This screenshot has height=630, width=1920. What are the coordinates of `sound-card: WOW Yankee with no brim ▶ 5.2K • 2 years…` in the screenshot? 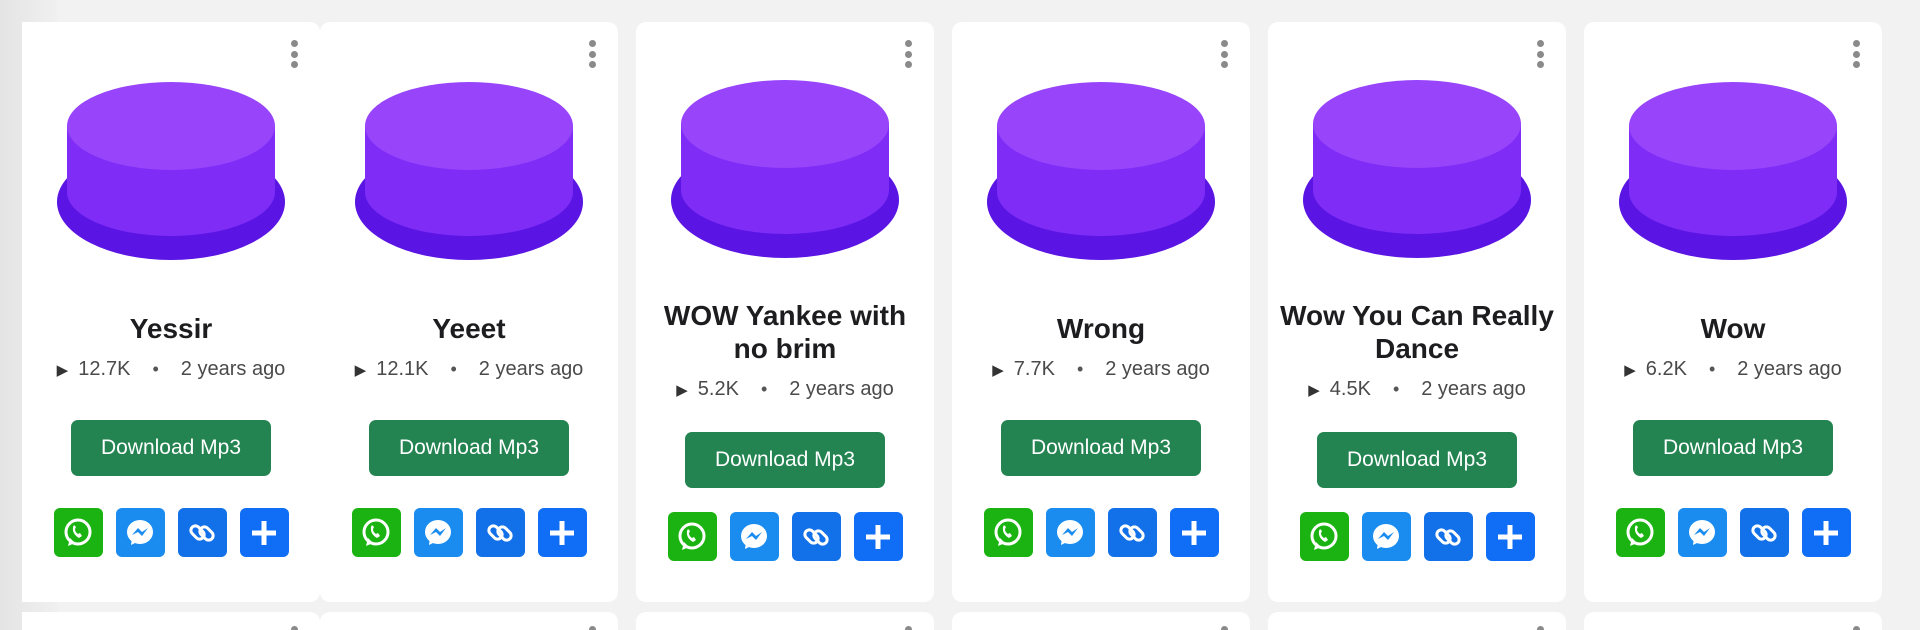 It's located at (785, 312).